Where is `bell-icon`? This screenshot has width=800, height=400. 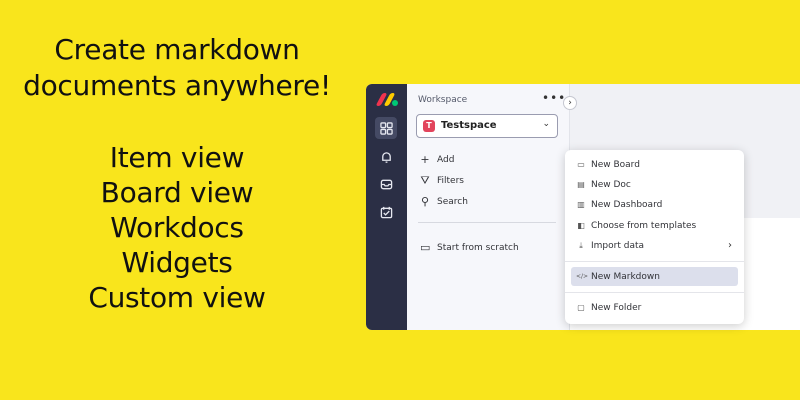
bell-icon is located at coordinates (386, 157).